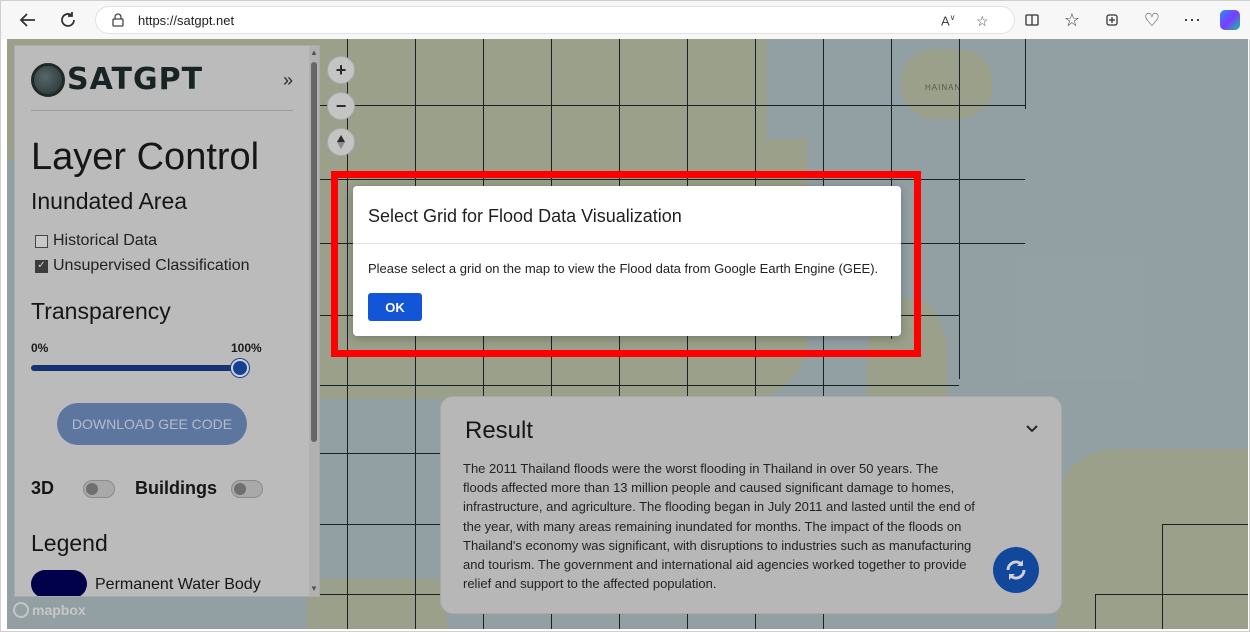 The width and height of the screenshot is (1250, 632). I want to click on more-menu-icon: ⋯, so click(1192, 20).